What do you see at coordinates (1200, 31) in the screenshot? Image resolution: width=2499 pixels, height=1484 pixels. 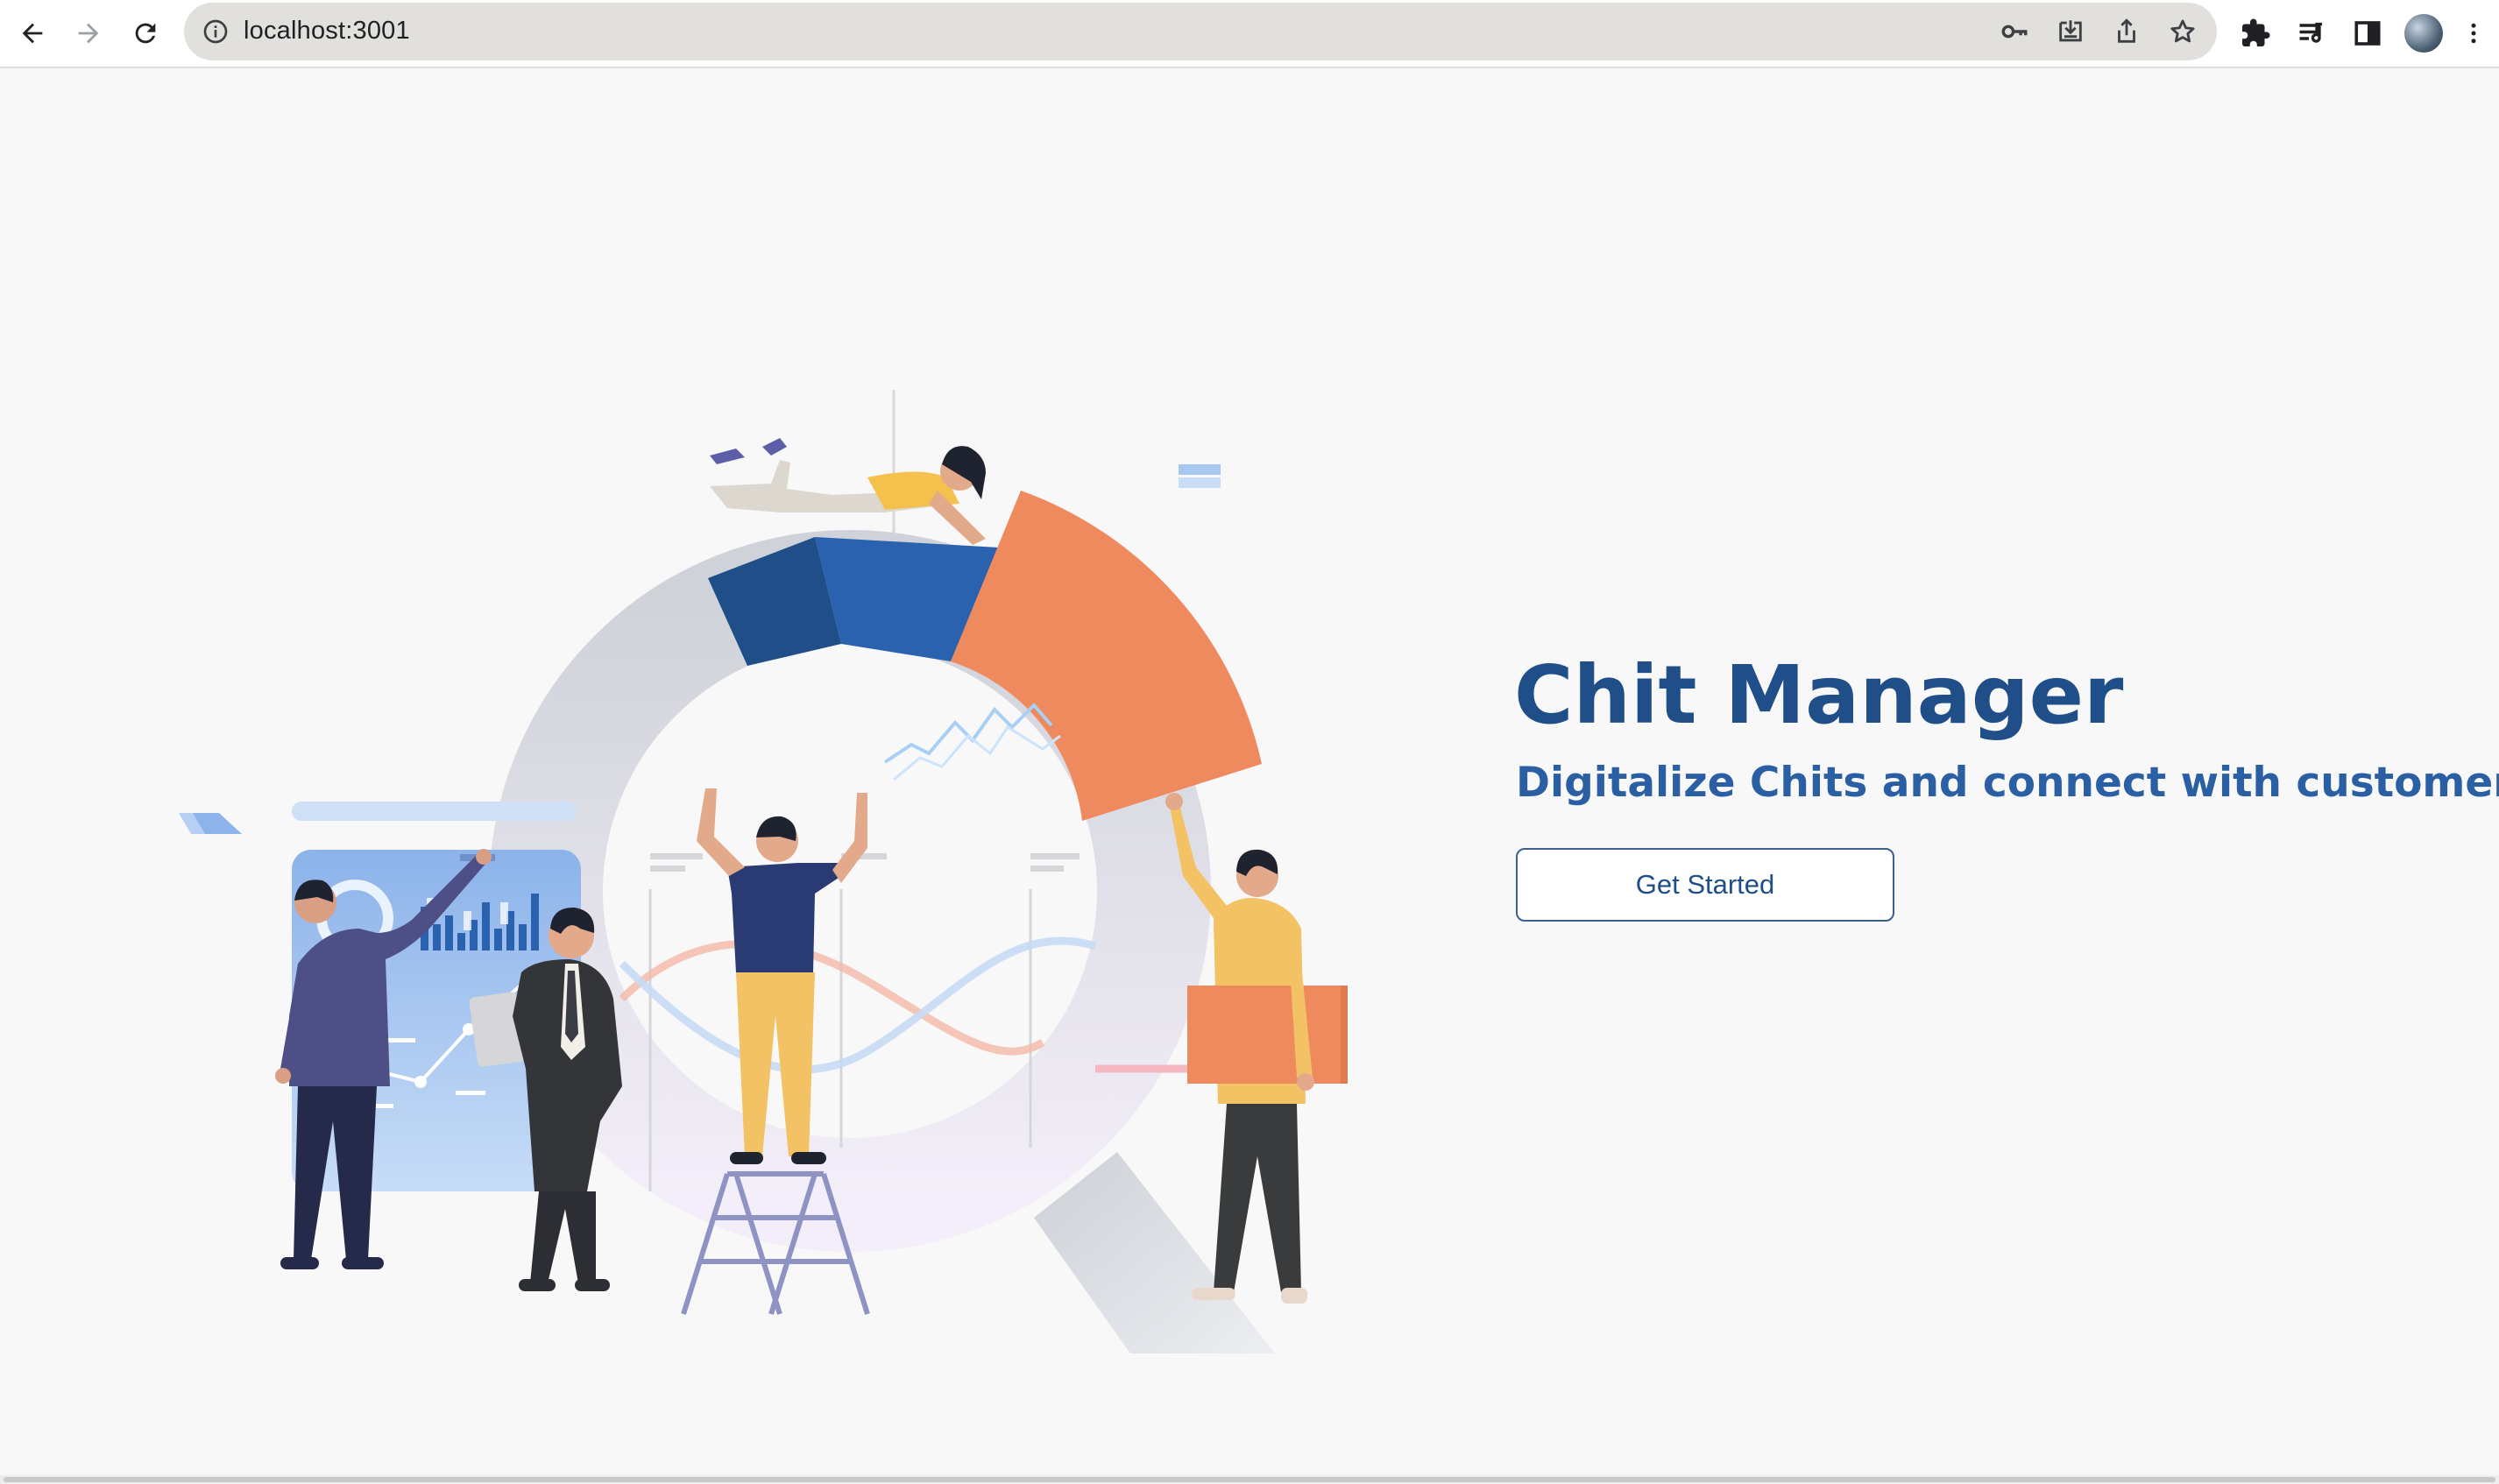 I see `address-bar: localhost:3001` at bounding box center [1200, 31].